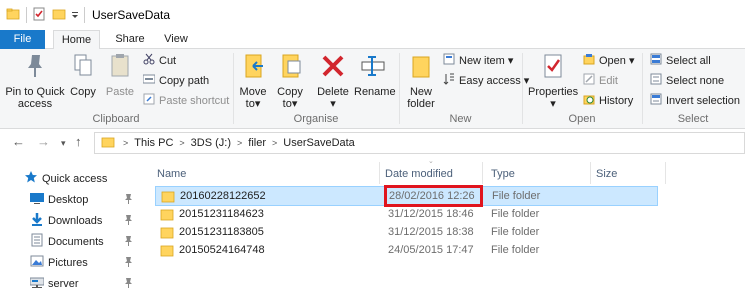 The height and width of the screenshot is (300, 745). I want to click on breadcrumb-filer: filer, so click(257, 143).